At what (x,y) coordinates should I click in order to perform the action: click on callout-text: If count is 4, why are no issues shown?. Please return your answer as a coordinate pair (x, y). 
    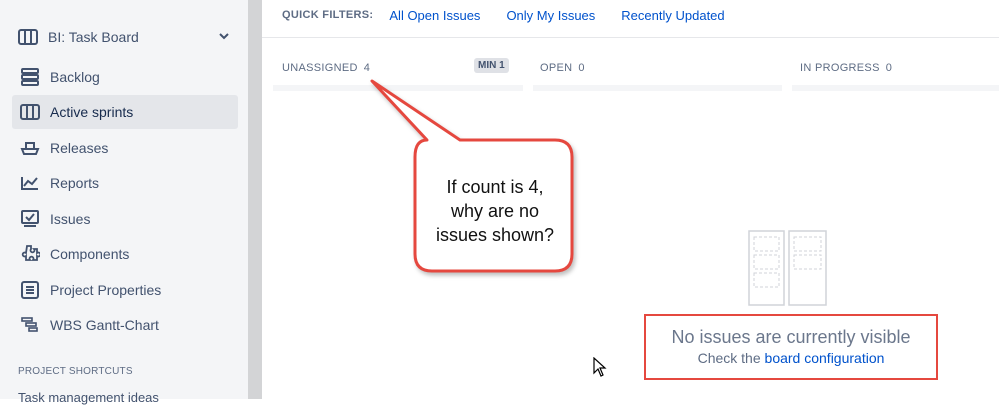
    Looking at the image, I should click on (495, 211).